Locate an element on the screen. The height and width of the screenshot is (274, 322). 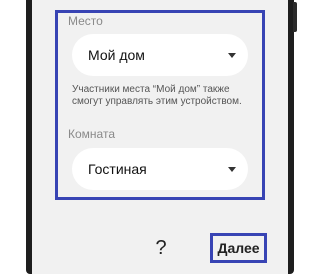
location-label: Место is located at coordinates (85, 21).